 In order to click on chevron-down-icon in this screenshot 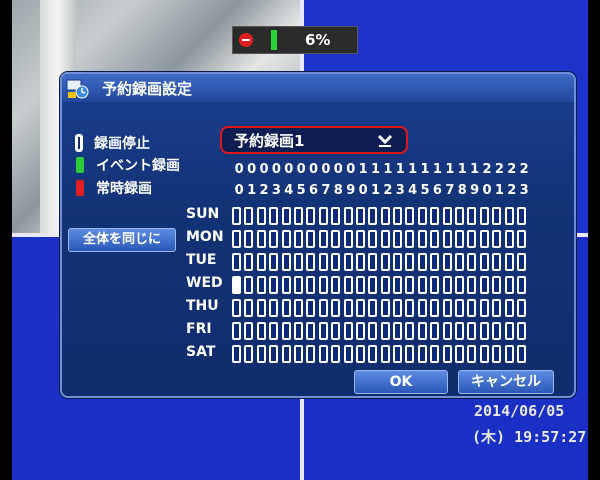, I will do `click(385, 140)`.